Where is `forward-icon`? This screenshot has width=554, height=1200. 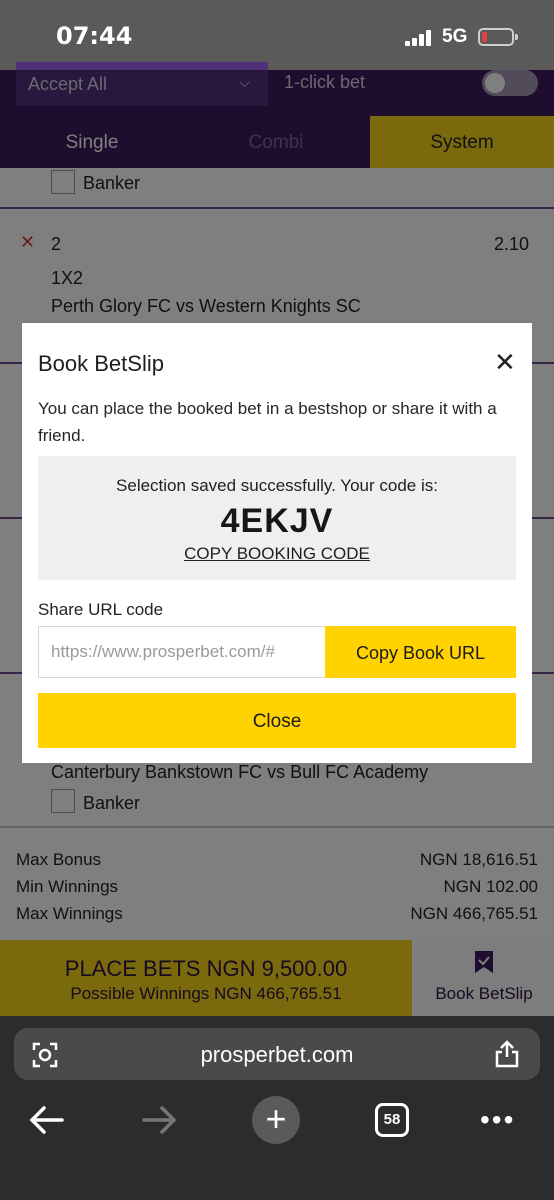 forward-icon is located at coordinates (160, 1120).